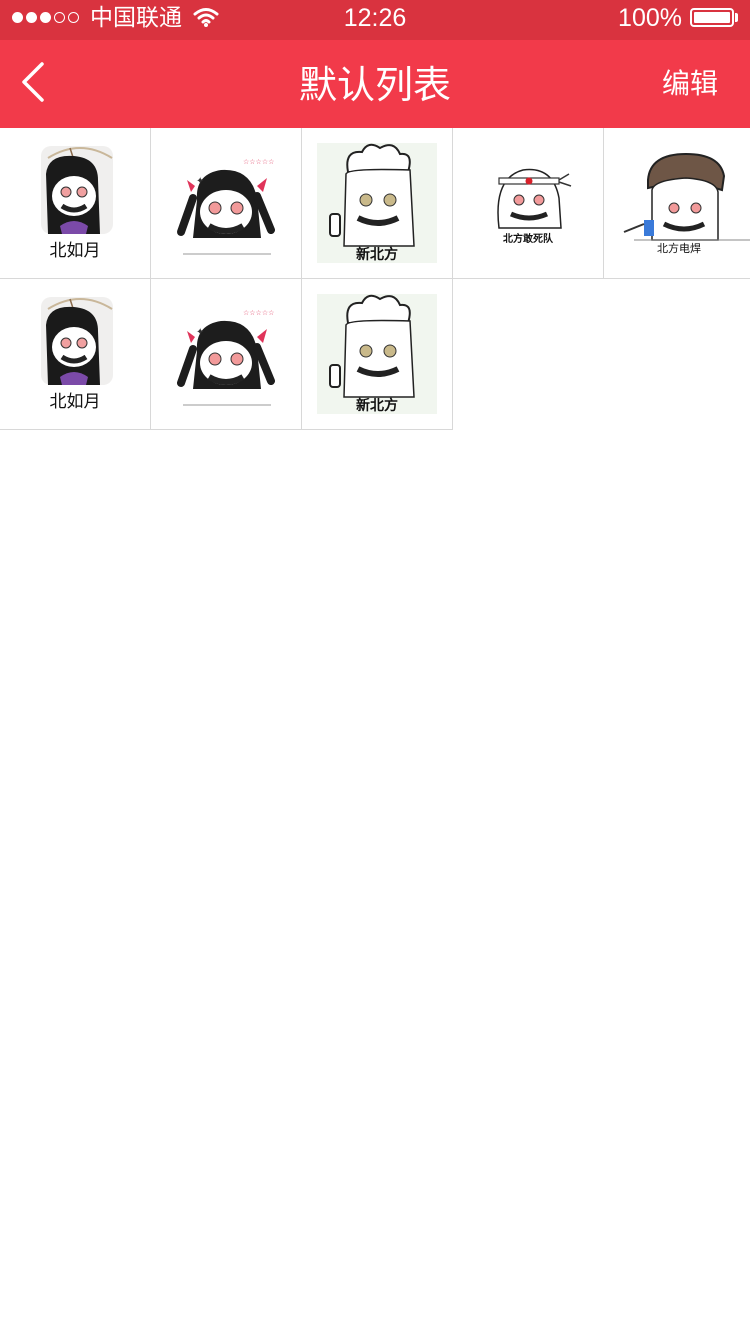  What do you see at coordinates (736, 17) in the screenshot?
I see `battery-tip` at bounding box center [736, 17].